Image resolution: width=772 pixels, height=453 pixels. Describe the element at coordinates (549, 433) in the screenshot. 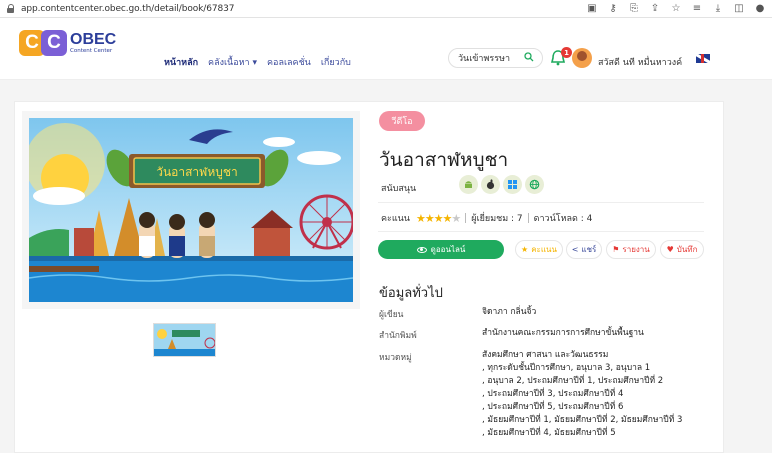

I see `category-line: , มัธยมศึกษาปีที่ 4, มัธยมศึกษาปีที่ 5` at that location.